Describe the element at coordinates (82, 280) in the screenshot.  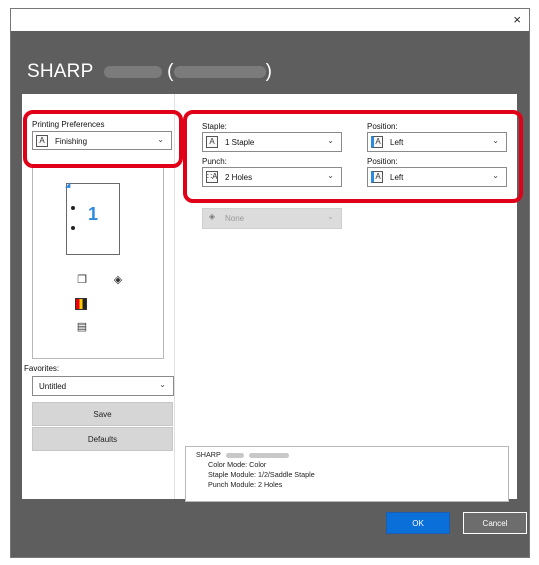
I see `copies-icon: ❐` at that location.